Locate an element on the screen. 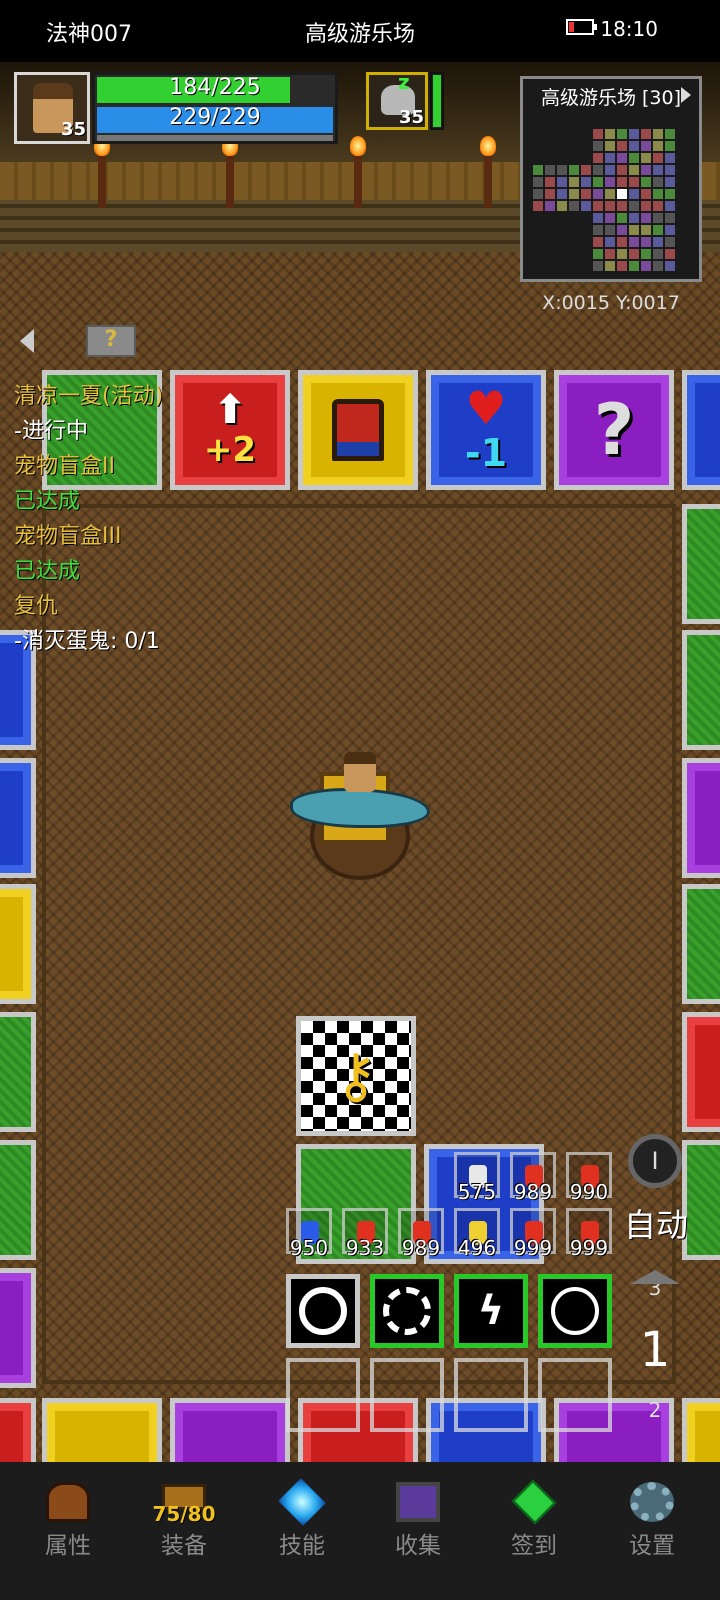  quickbar-toggle-button: I is located at coordinates (655, 1161).